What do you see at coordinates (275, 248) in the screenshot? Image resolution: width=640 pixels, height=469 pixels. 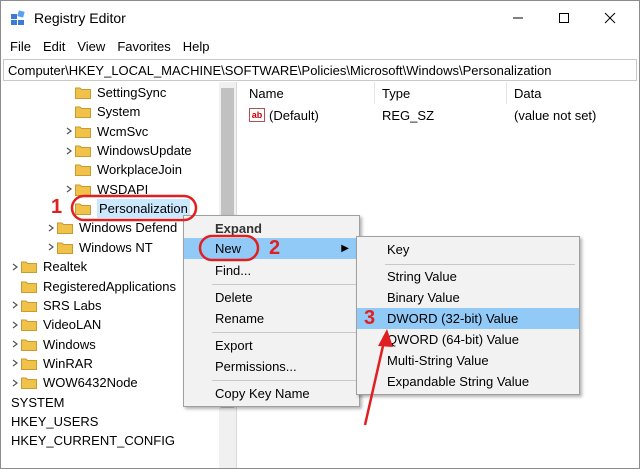 I see `step-number-2: 2` at bounding box center [275, 248].